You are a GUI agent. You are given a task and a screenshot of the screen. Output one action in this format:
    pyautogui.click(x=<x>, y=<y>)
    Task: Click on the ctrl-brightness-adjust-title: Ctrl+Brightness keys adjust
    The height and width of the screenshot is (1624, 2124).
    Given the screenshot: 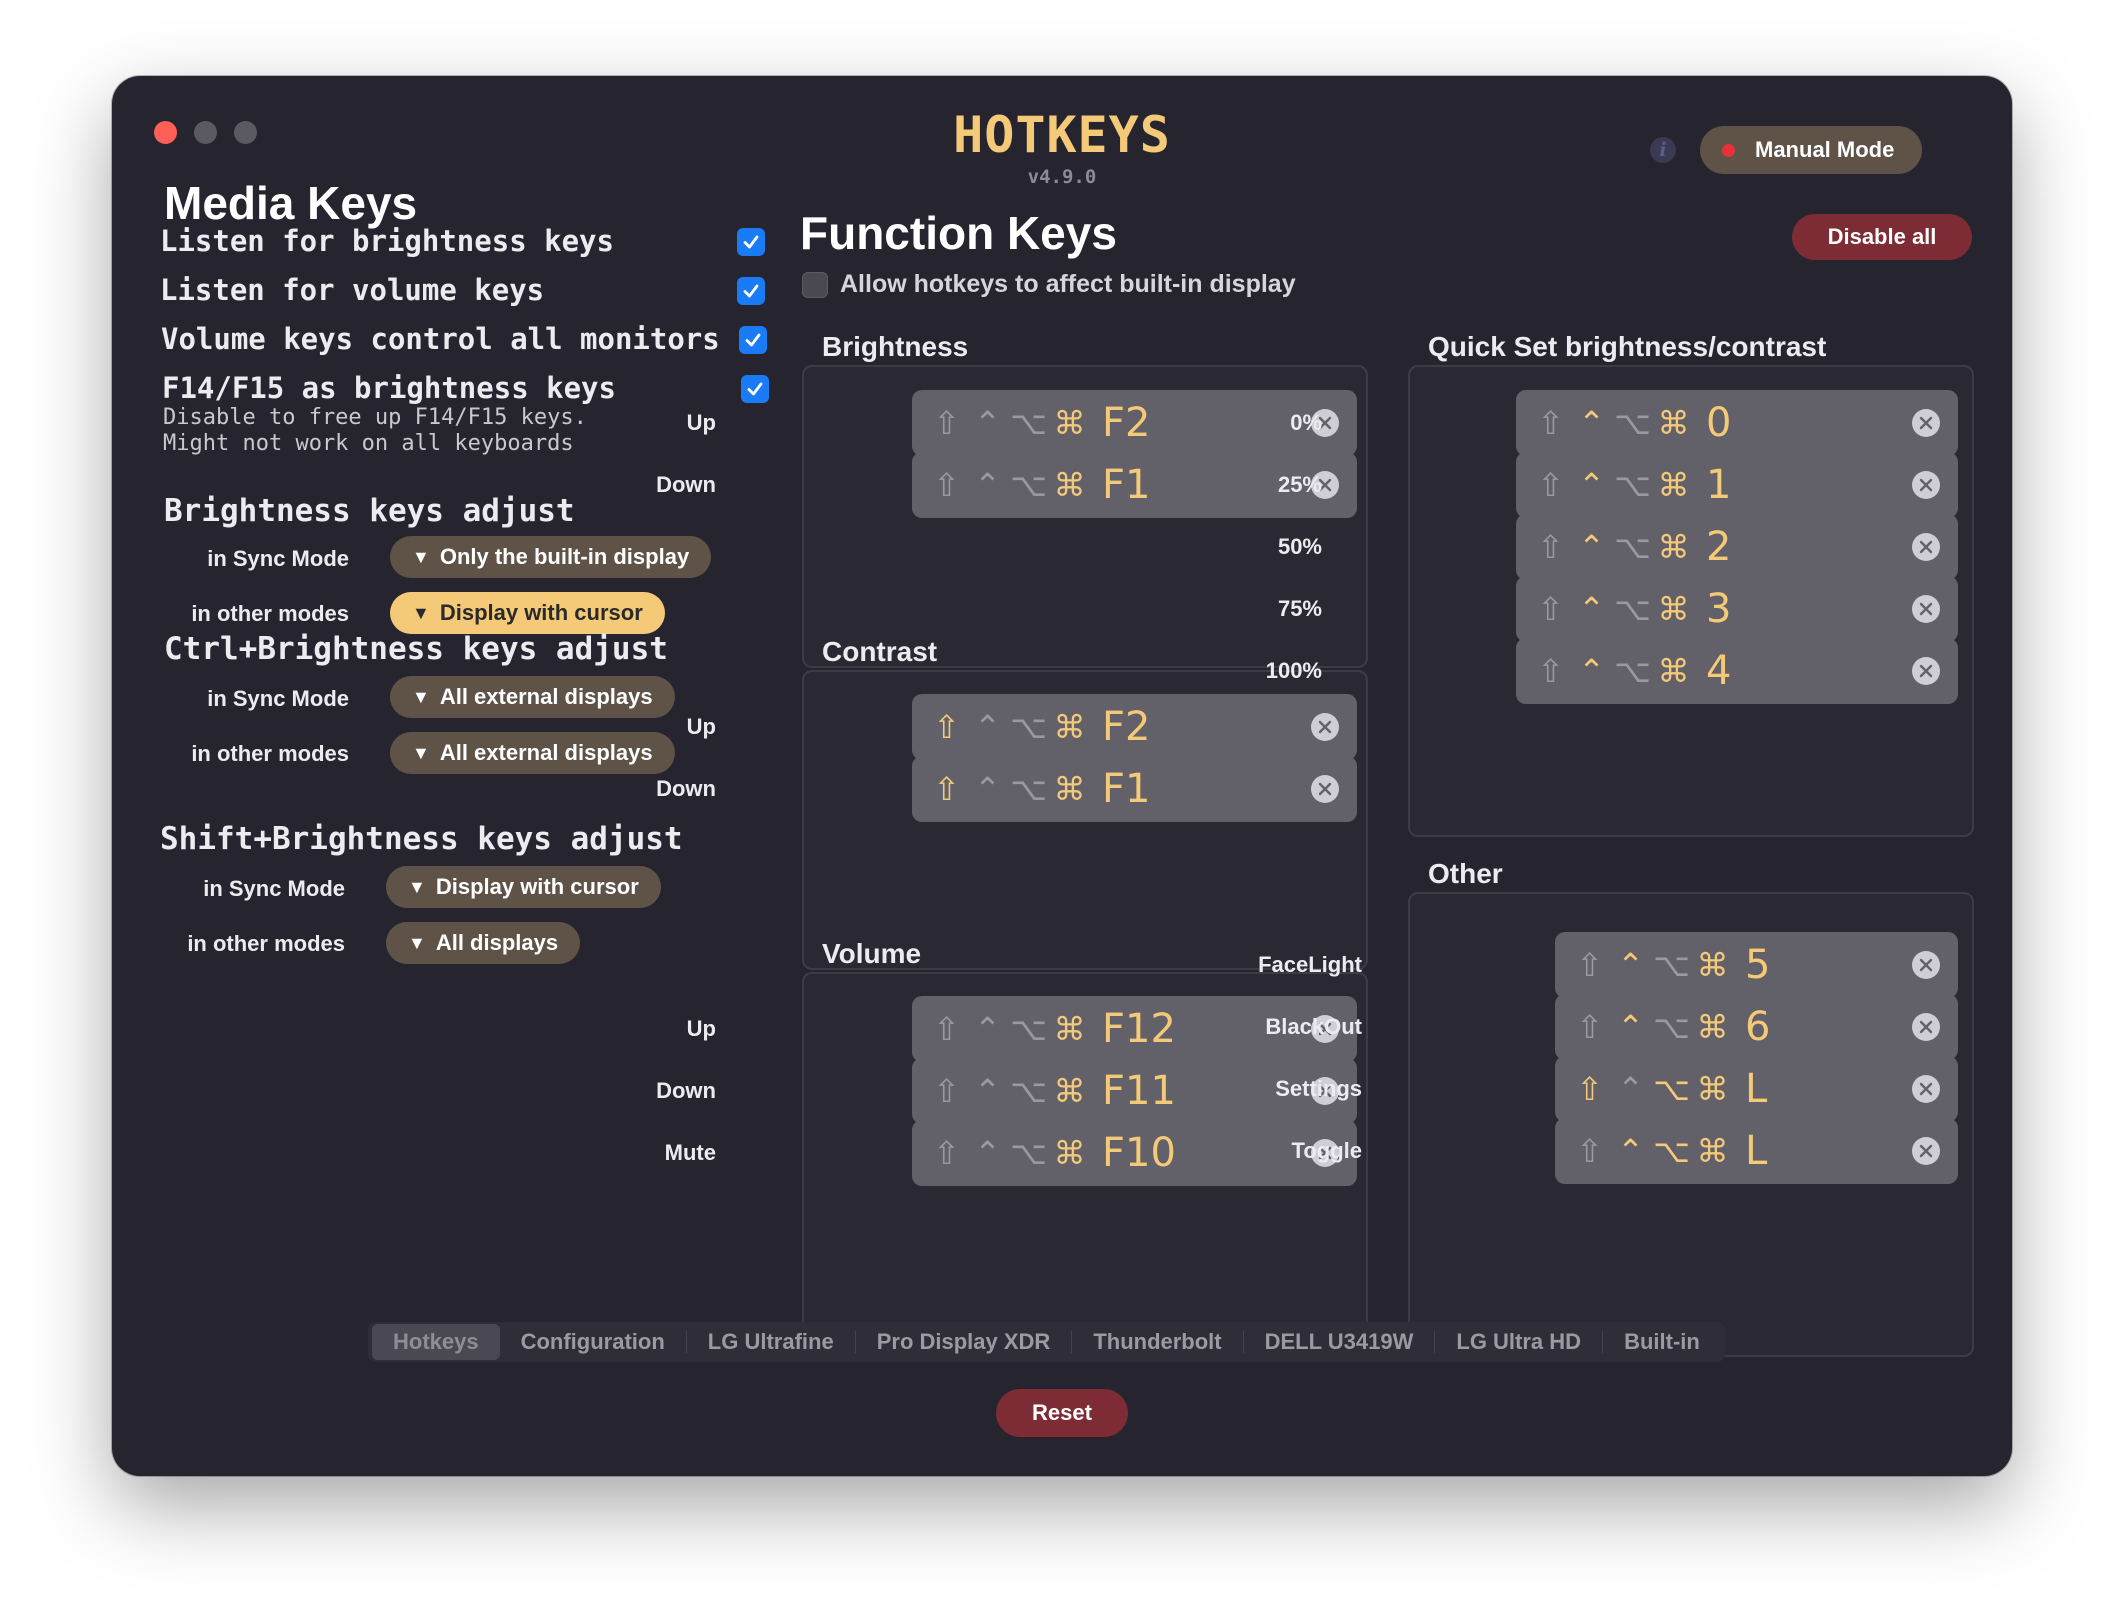 What is the action you would take?
    pyautogui.click(x=416, y=649)
    